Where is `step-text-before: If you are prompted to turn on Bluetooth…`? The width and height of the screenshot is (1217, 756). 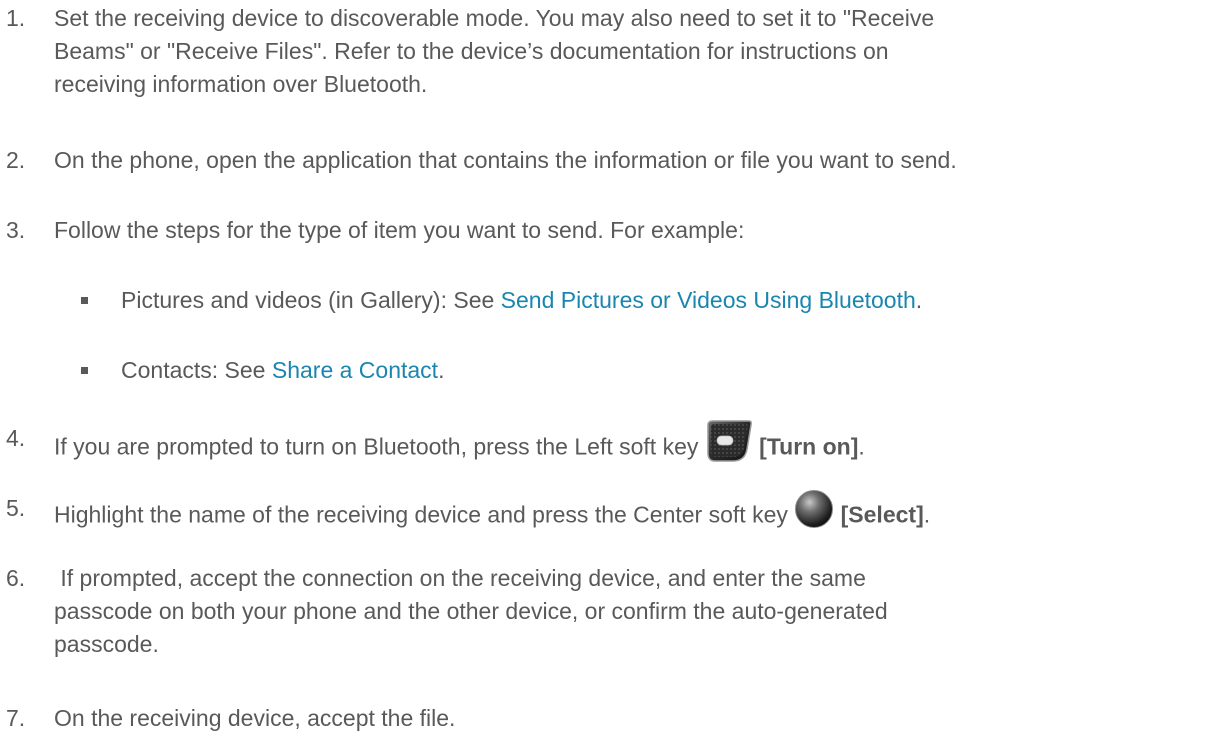 step-text-before: If you are prompted to turn on Bluetooth… is located at coordinates (376, 446).